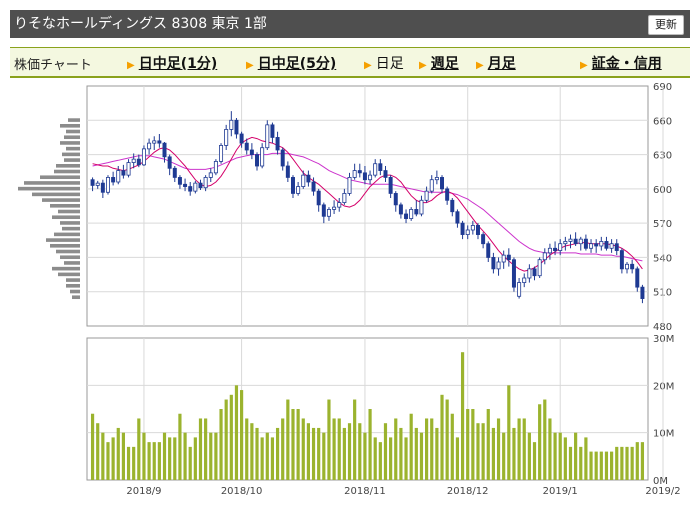  I want to click on month-label: 2019/2, so click(662, 491).